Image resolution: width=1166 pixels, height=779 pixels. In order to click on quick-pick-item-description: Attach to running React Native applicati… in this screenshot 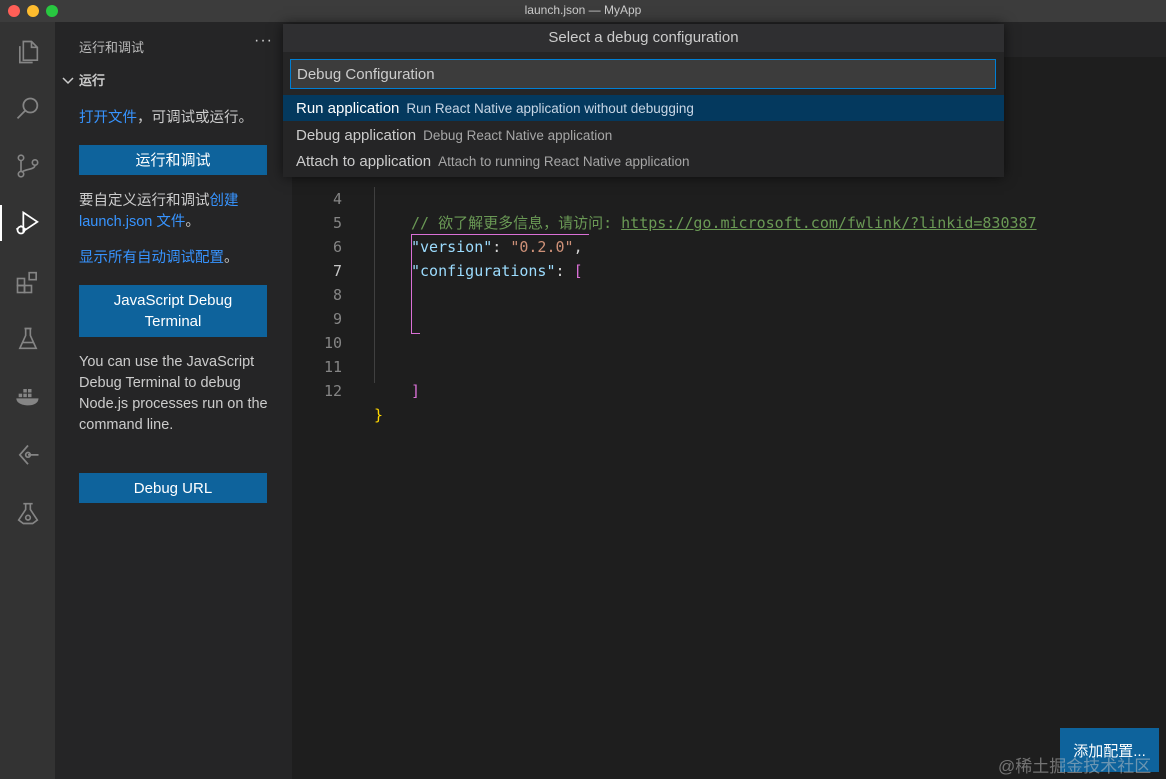, I will do `click(564, 161)`.